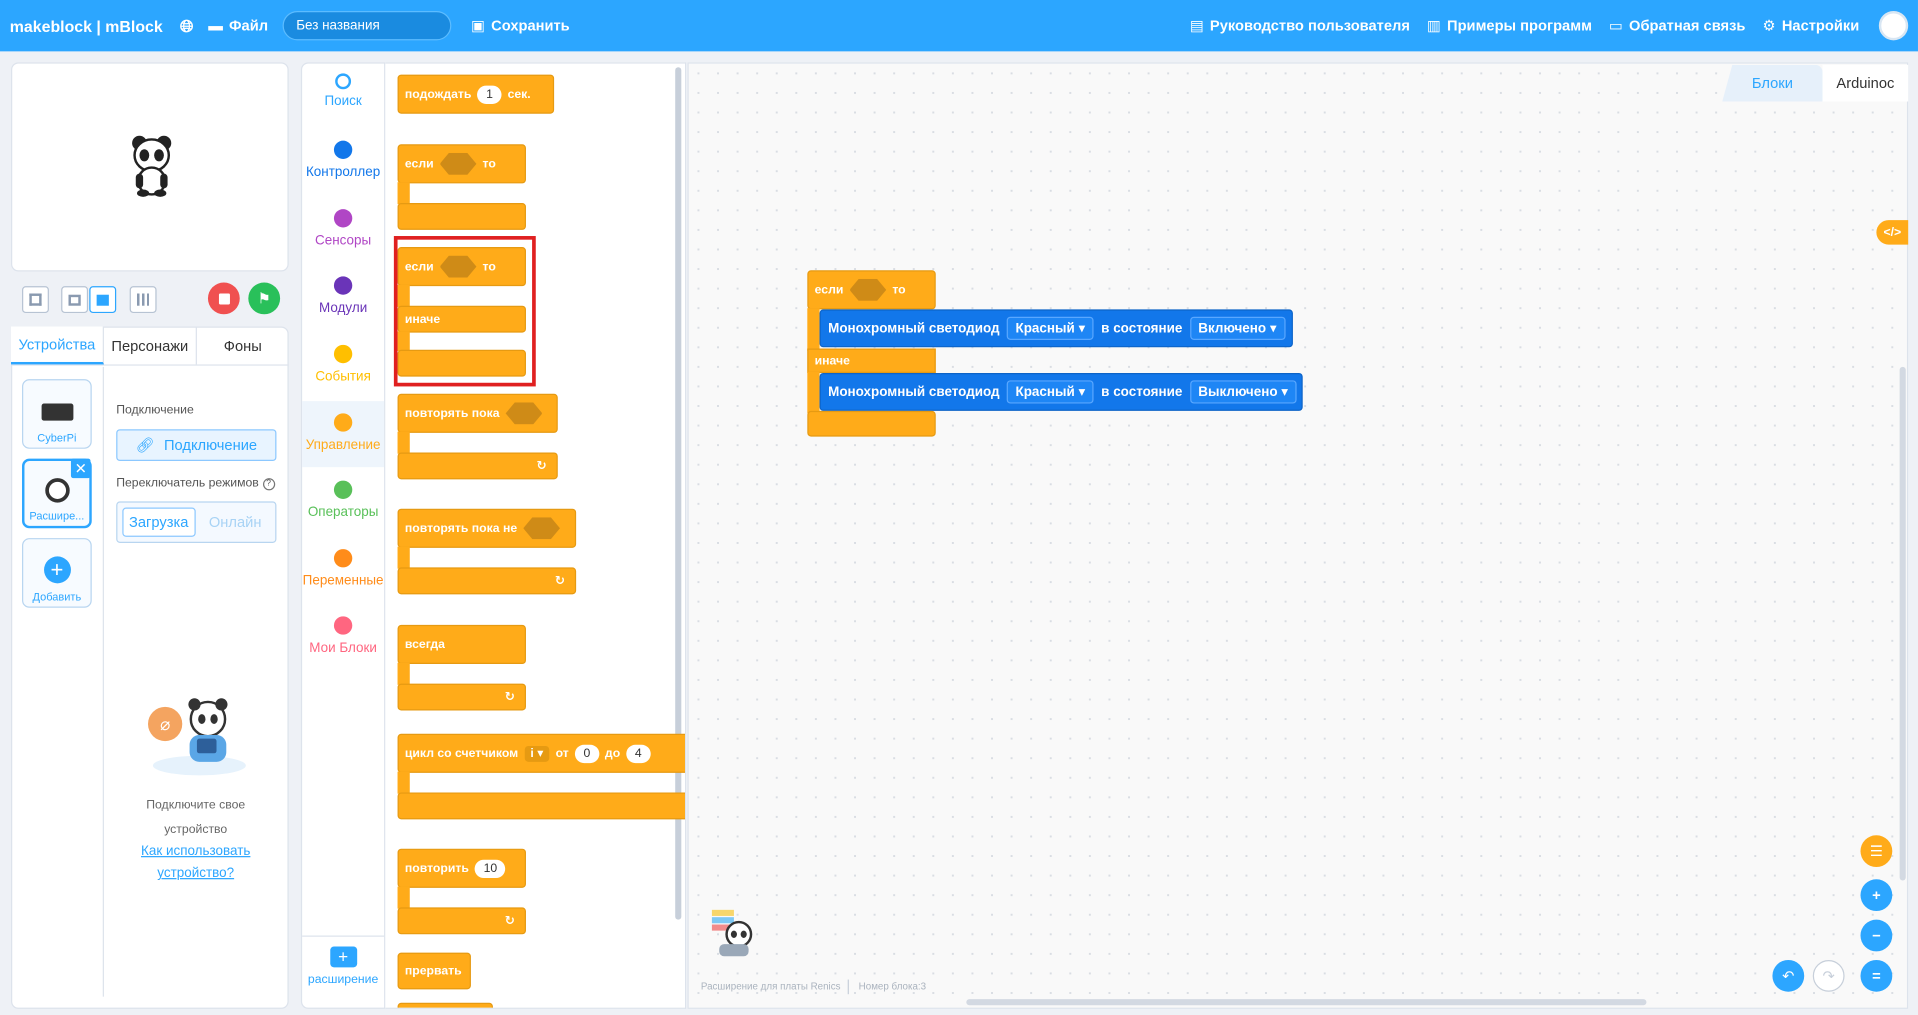 Image resolution: width=1918 pixels, height=1015 pixels. What do you see at coordinates (1828, 975) in the screenshot?
I see `redo-button: ↷` at bounding box center [1828, 975].